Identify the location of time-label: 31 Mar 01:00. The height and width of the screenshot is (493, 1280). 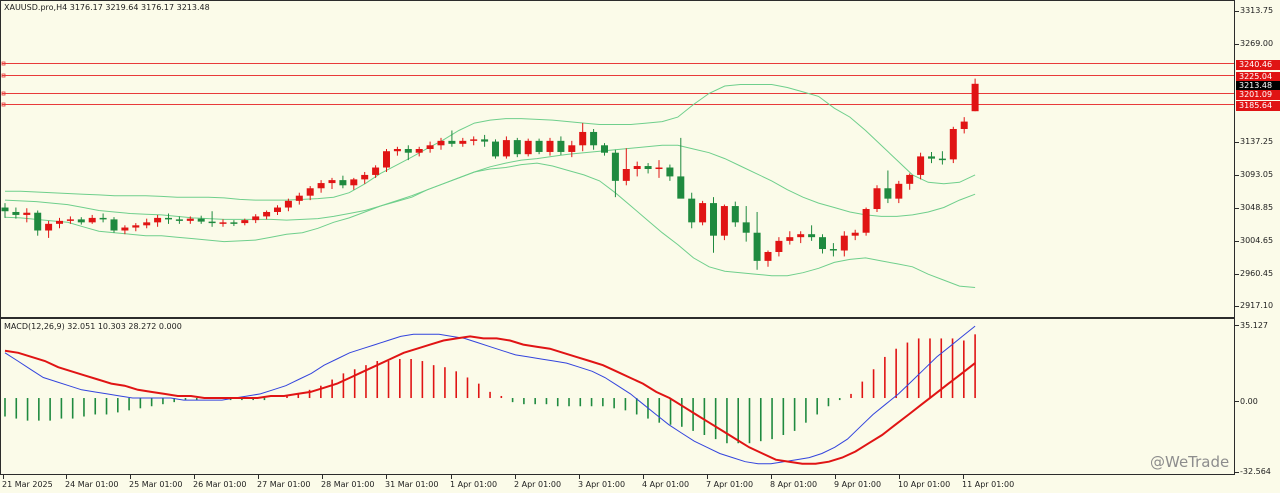
(412, 484).